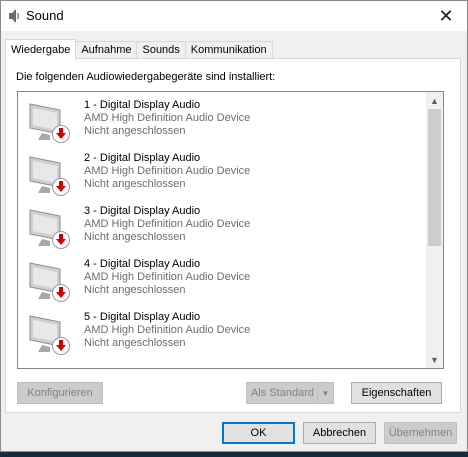 The height and width of the screenshot is (457, 468). Describe the element at coordinates (14, 16) in the screenshot. I see `speaker-icon` at that location.